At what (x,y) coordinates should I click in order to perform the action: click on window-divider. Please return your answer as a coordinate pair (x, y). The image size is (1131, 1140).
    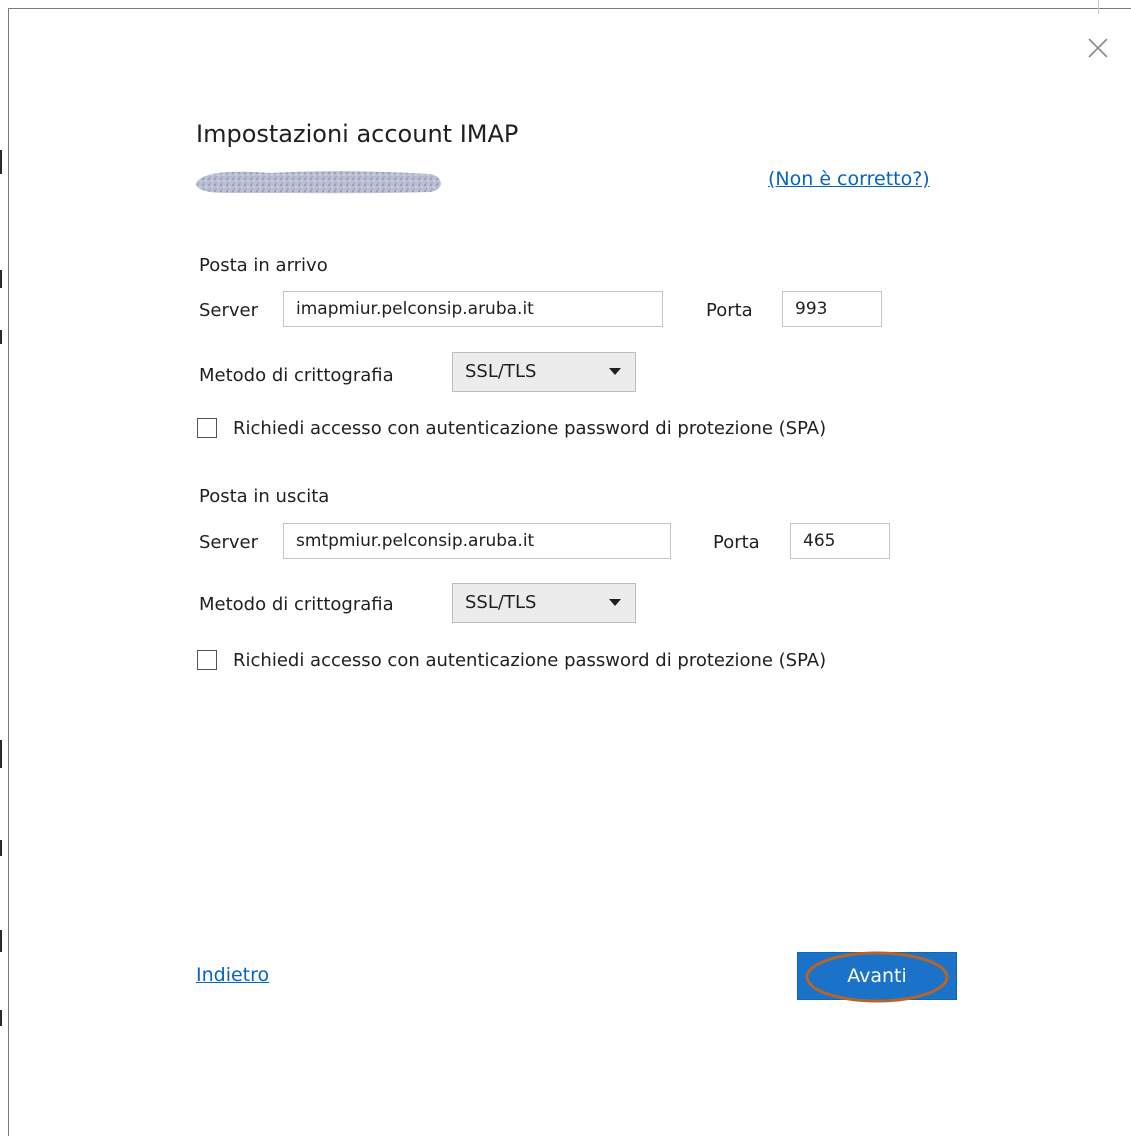
    Looking at the image, I should click on (1098, 7).